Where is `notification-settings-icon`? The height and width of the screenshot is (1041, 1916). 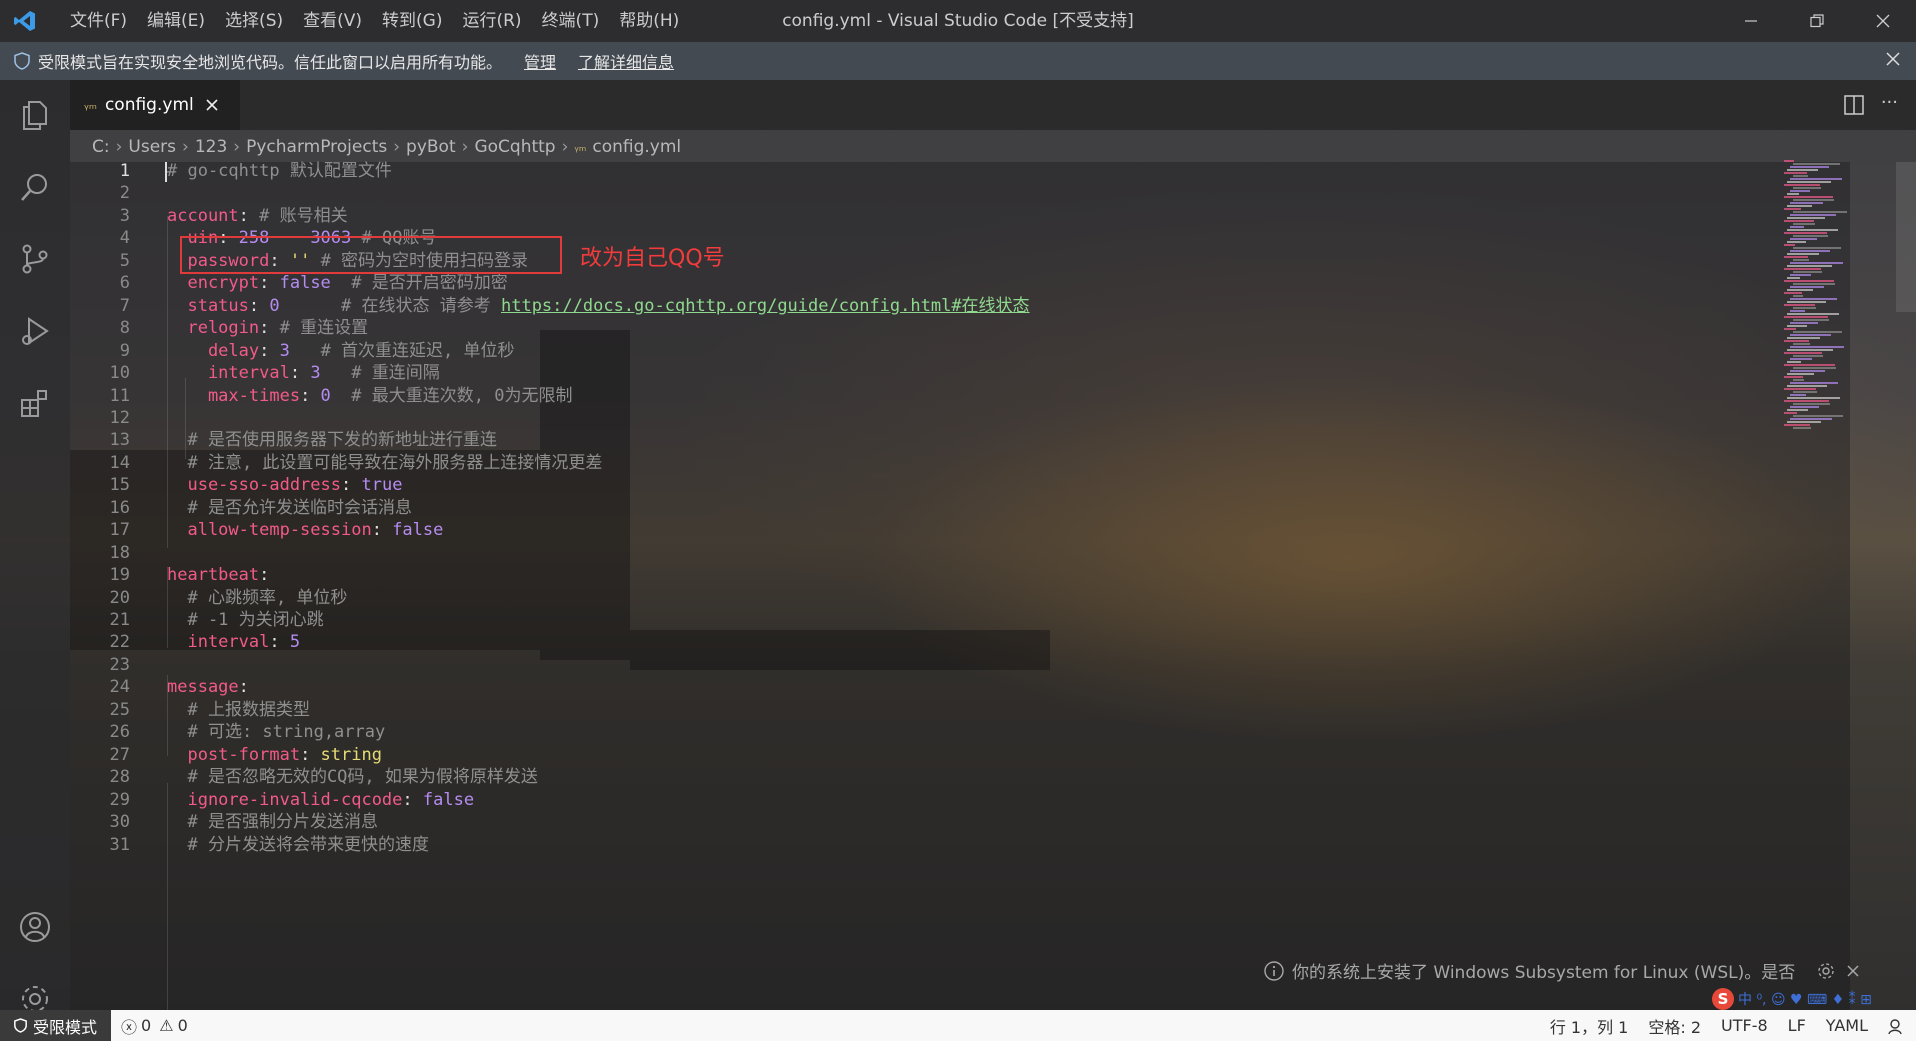
notification-settings-icon is located at coordinates (1826, 971).